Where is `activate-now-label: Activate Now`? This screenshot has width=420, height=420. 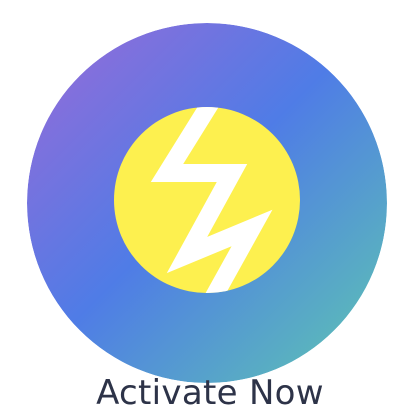 activate-now-label: Activate Now is located at coordinates (210, 393).